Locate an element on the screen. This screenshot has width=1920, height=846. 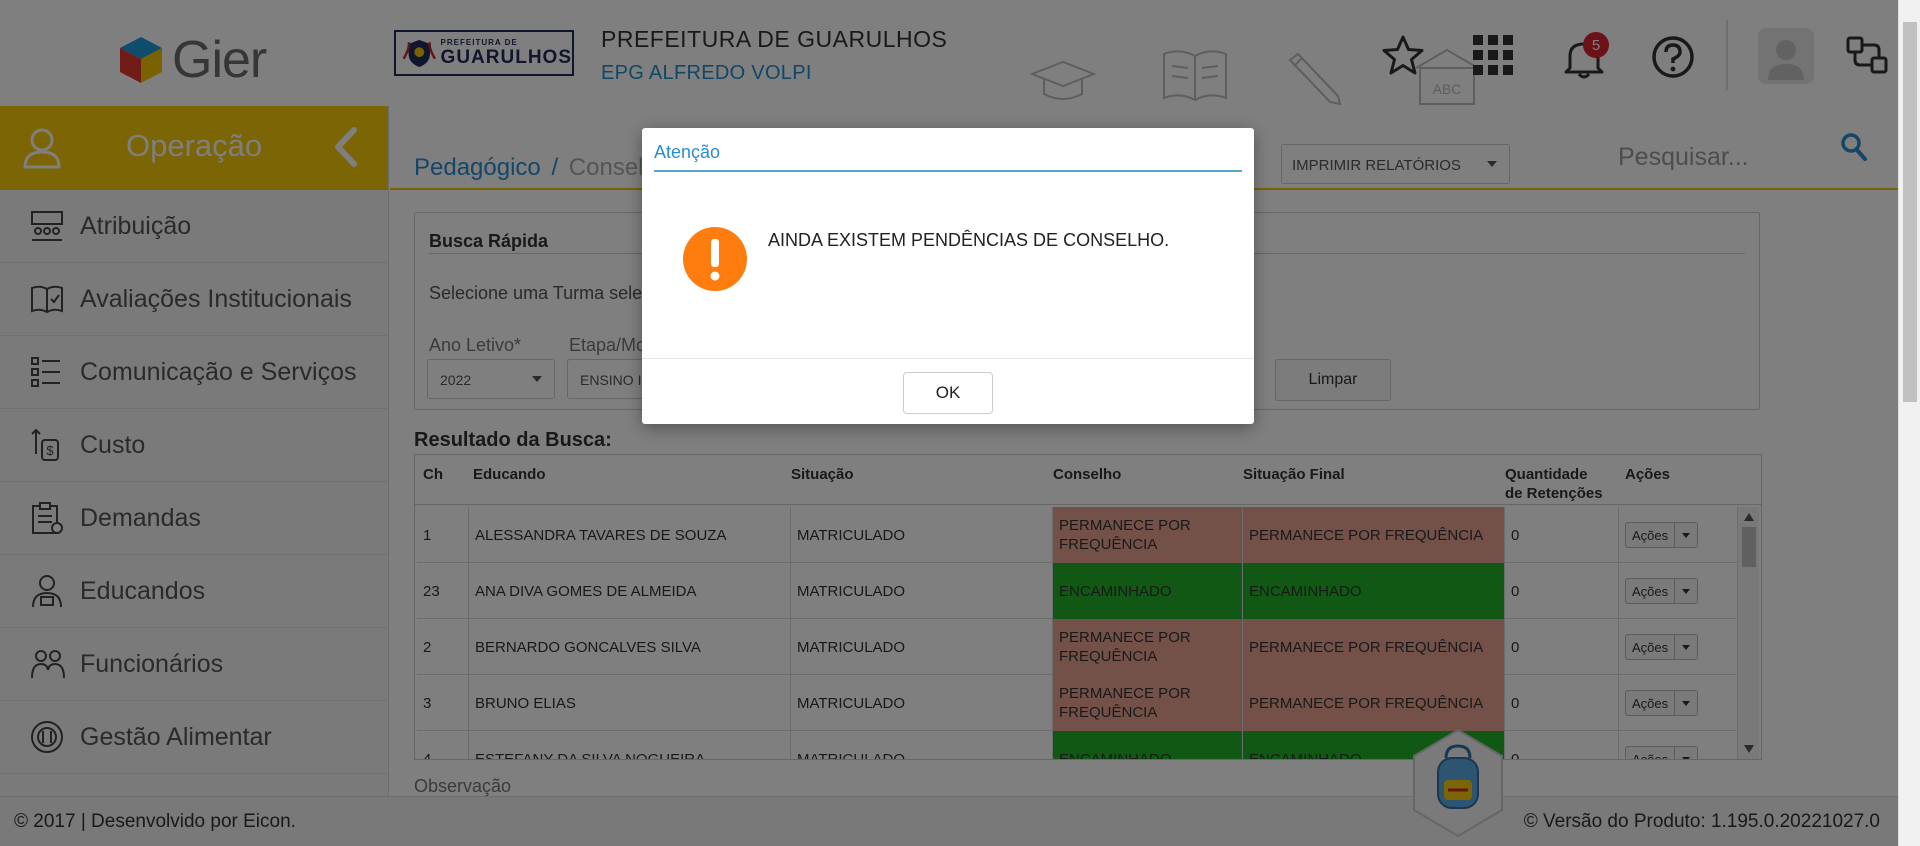
dialog-title-divider is located at coordinates (948, 171).